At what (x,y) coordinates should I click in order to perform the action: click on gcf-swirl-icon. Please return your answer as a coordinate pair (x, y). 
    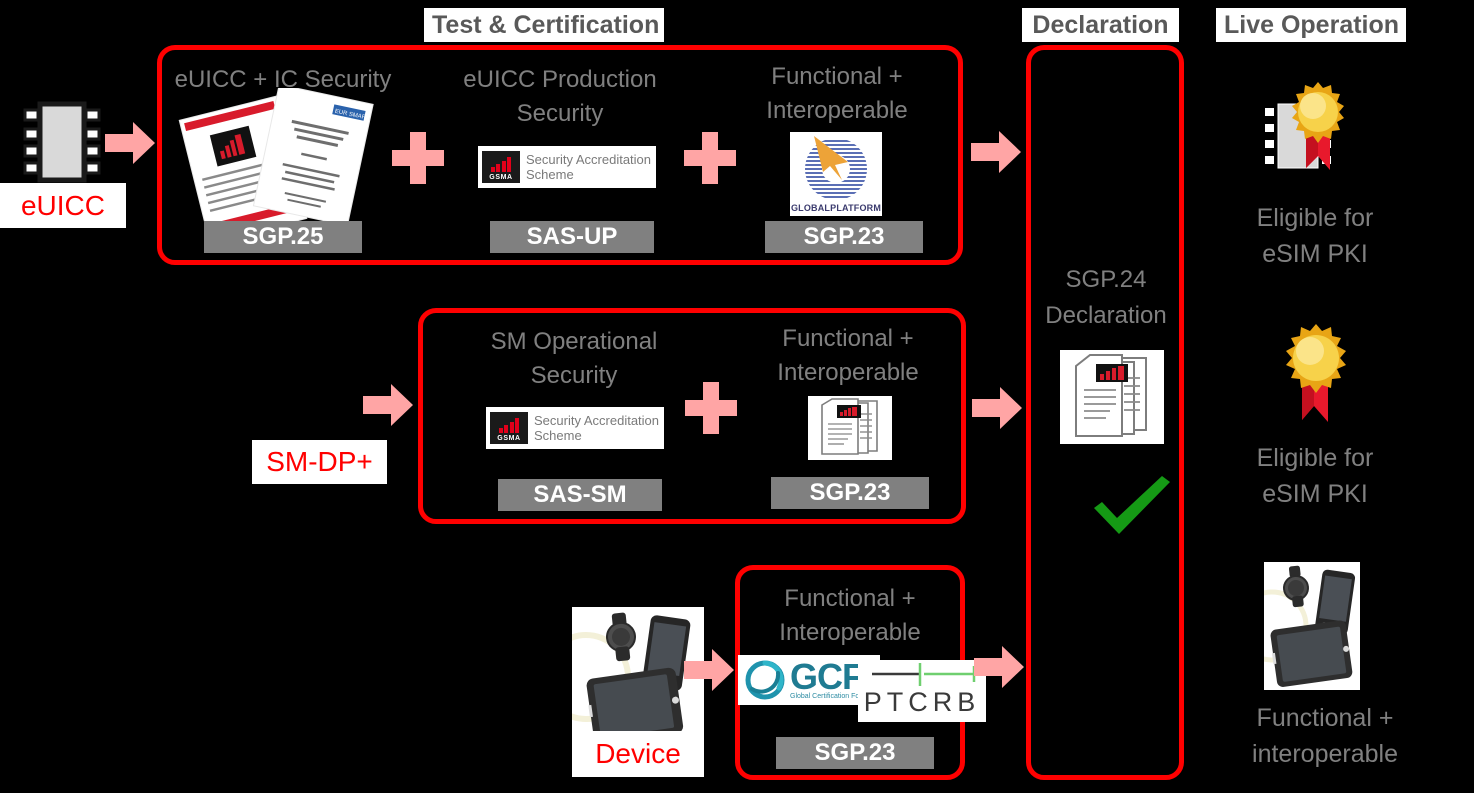
    Looking at the image, I should click on (765, 680).